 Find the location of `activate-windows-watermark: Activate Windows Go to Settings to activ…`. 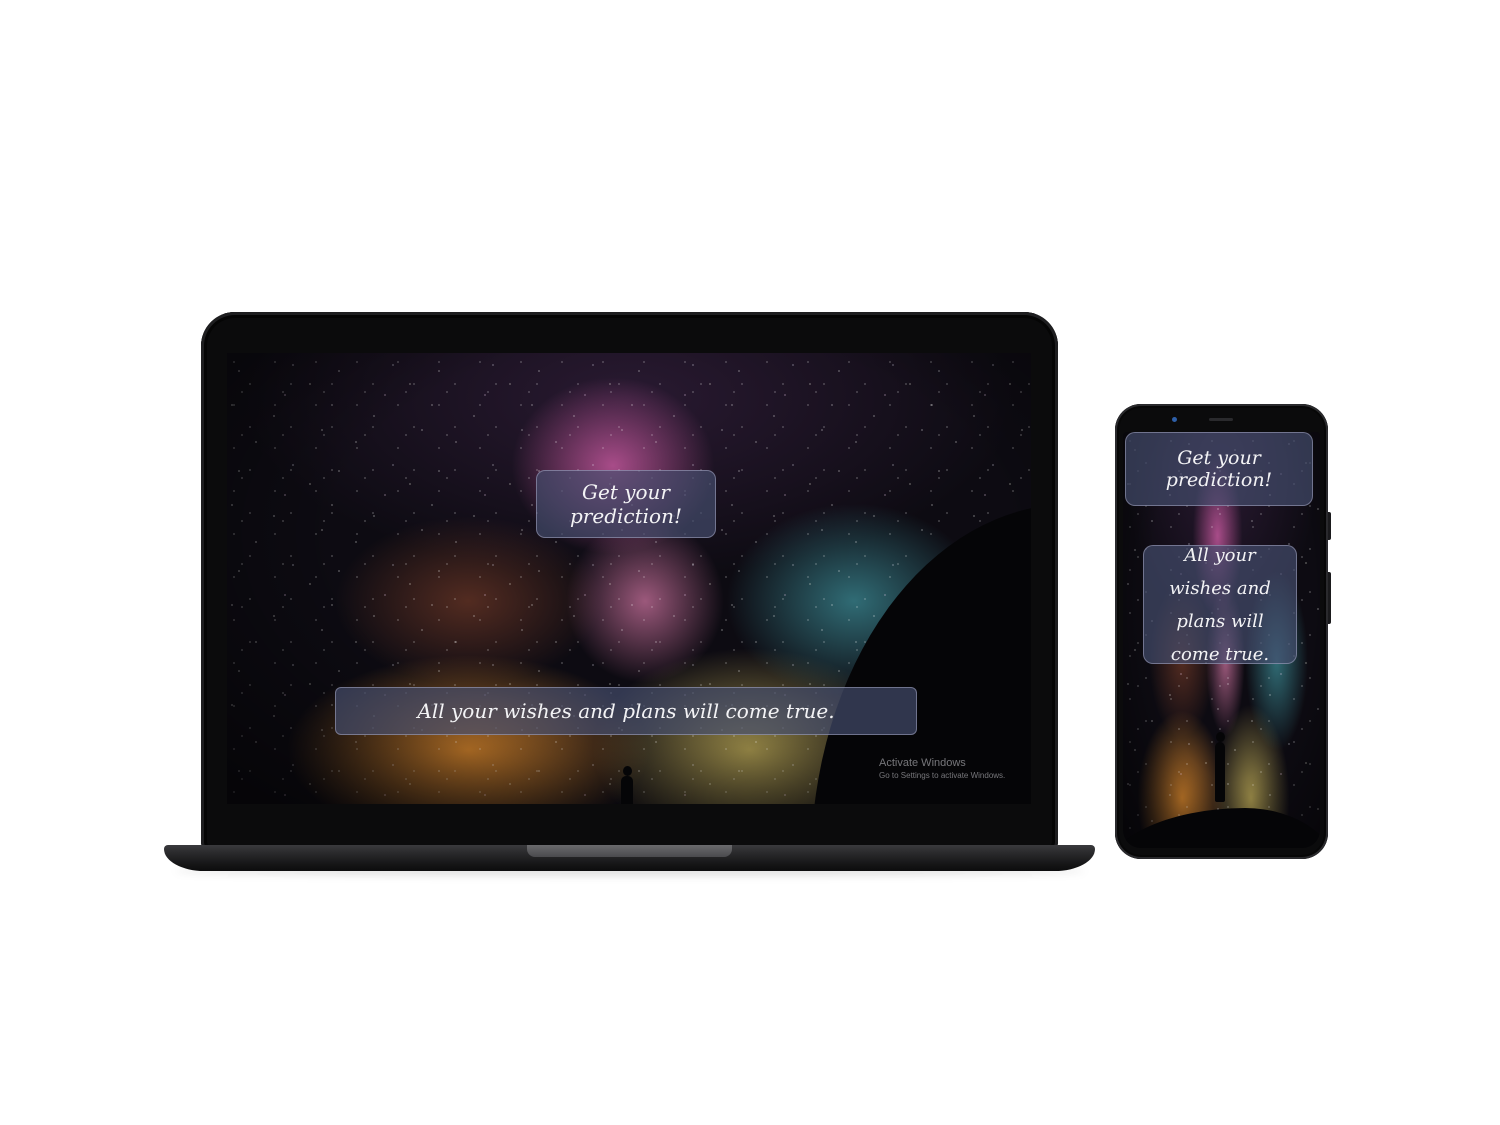

activate-windows-watermark: Activate Windows Go to Settings to activ… is located at coordinates (942, 768).